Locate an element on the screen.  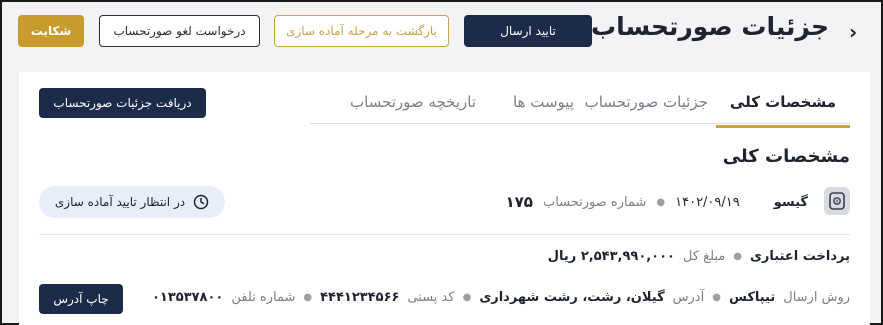
postal-code-label: کد پستی is located at coordinates (431, 297).